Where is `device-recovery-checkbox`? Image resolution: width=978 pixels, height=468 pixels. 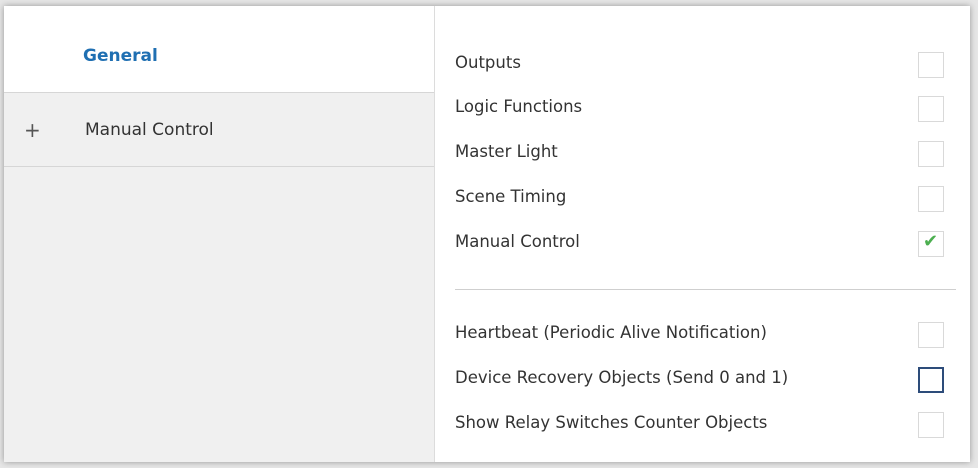 device-recovery-checkbox is located at coordinates (931, 380).